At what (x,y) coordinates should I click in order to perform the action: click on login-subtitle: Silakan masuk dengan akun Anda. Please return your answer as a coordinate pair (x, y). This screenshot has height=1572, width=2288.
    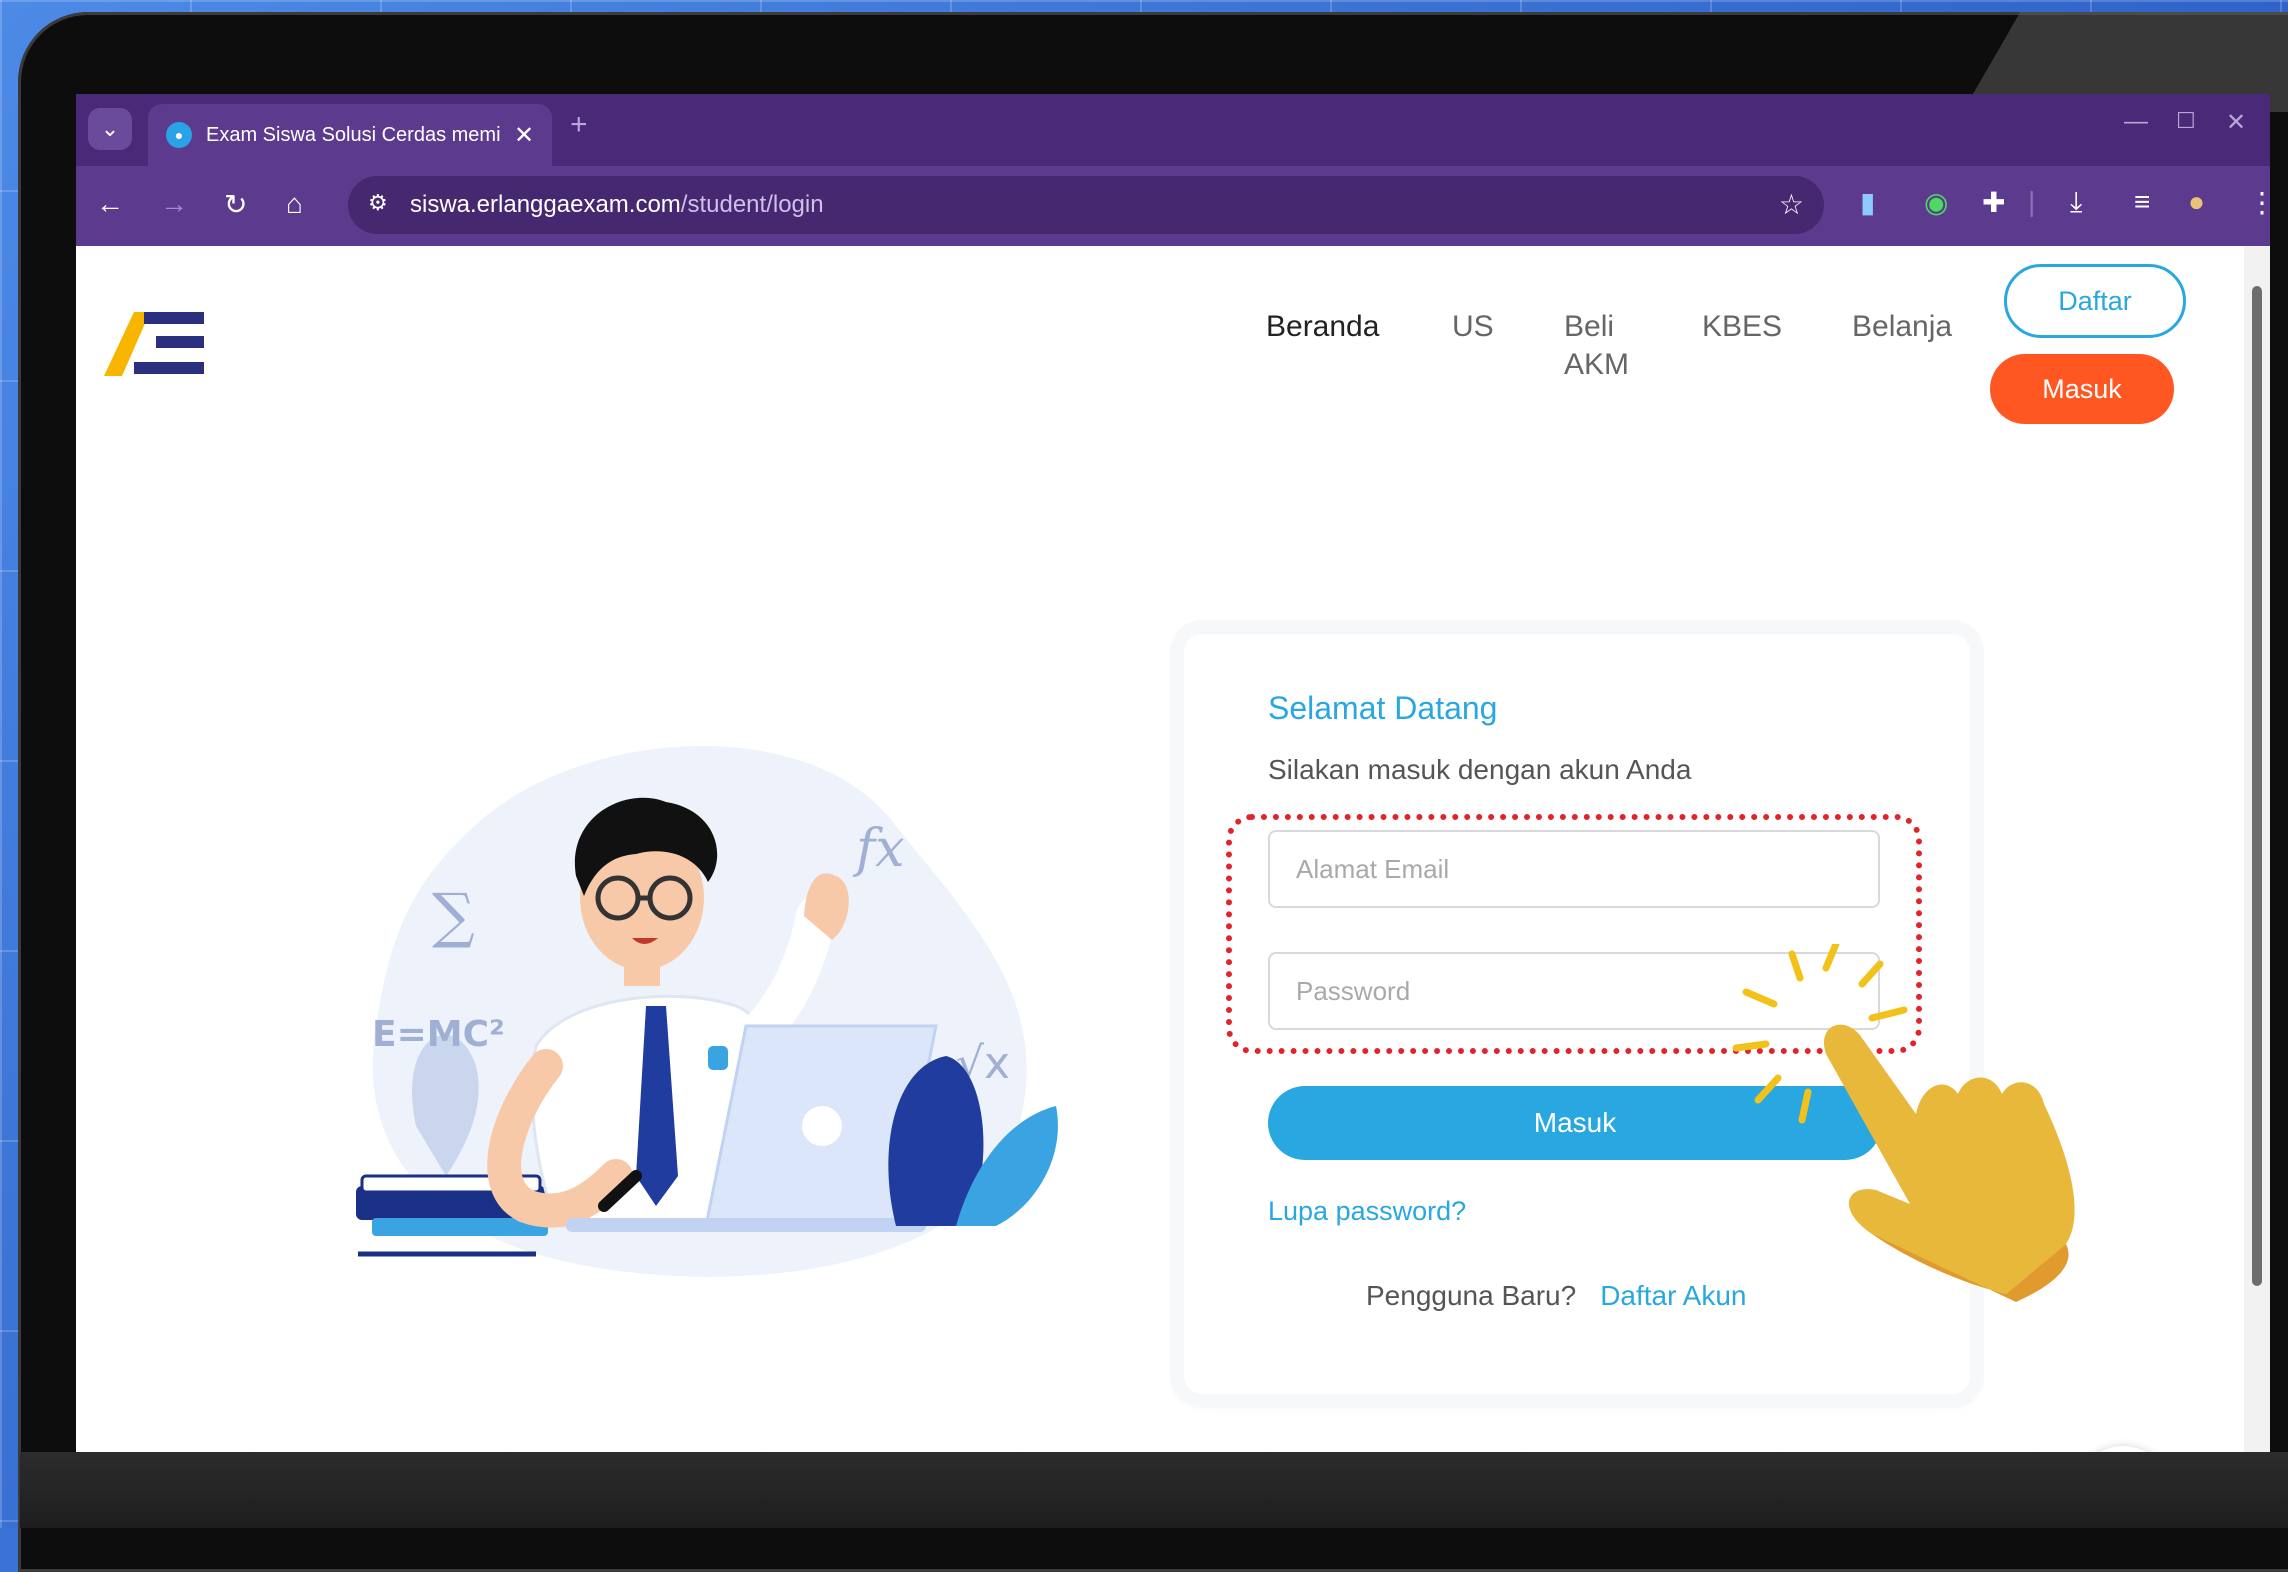
    Looking at the image, I should click on (1480, 769).